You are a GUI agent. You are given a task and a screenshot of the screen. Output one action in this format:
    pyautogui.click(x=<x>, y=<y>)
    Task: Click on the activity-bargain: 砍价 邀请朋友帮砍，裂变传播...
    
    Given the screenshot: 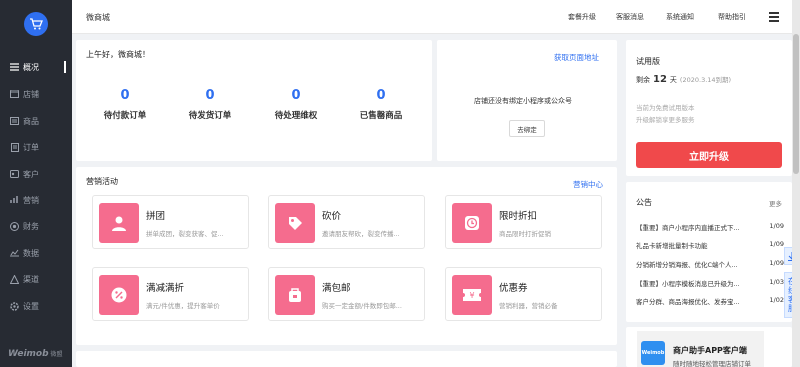 What is the action you would take?
    pyautogui.click(x=346, y=222)
    